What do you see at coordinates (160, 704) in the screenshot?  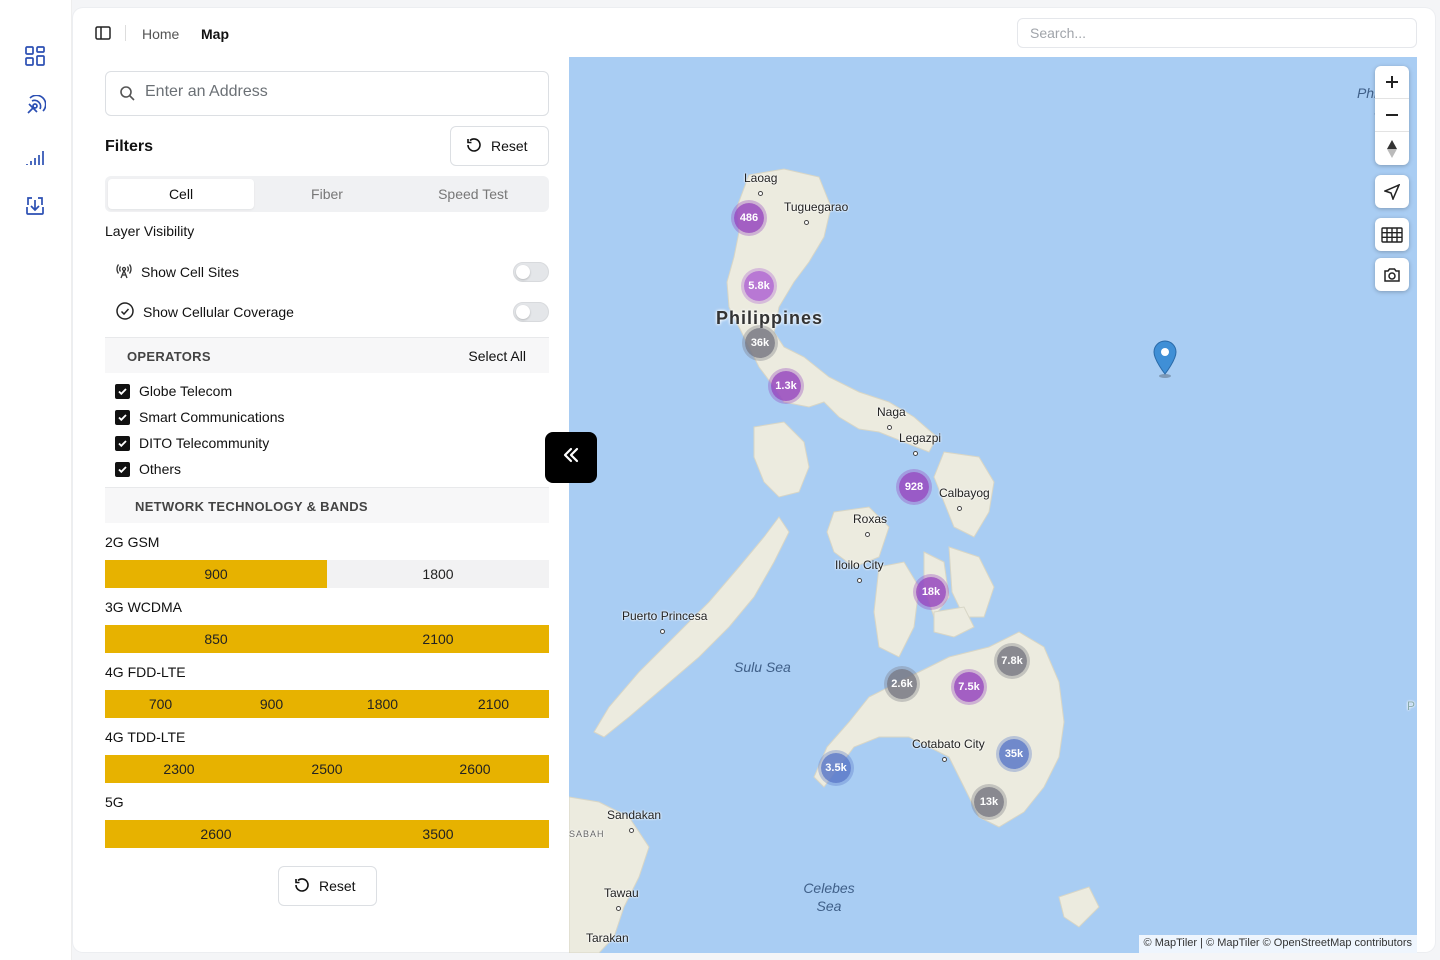 I see `band-button: 700` at bounding box center [160, 704].